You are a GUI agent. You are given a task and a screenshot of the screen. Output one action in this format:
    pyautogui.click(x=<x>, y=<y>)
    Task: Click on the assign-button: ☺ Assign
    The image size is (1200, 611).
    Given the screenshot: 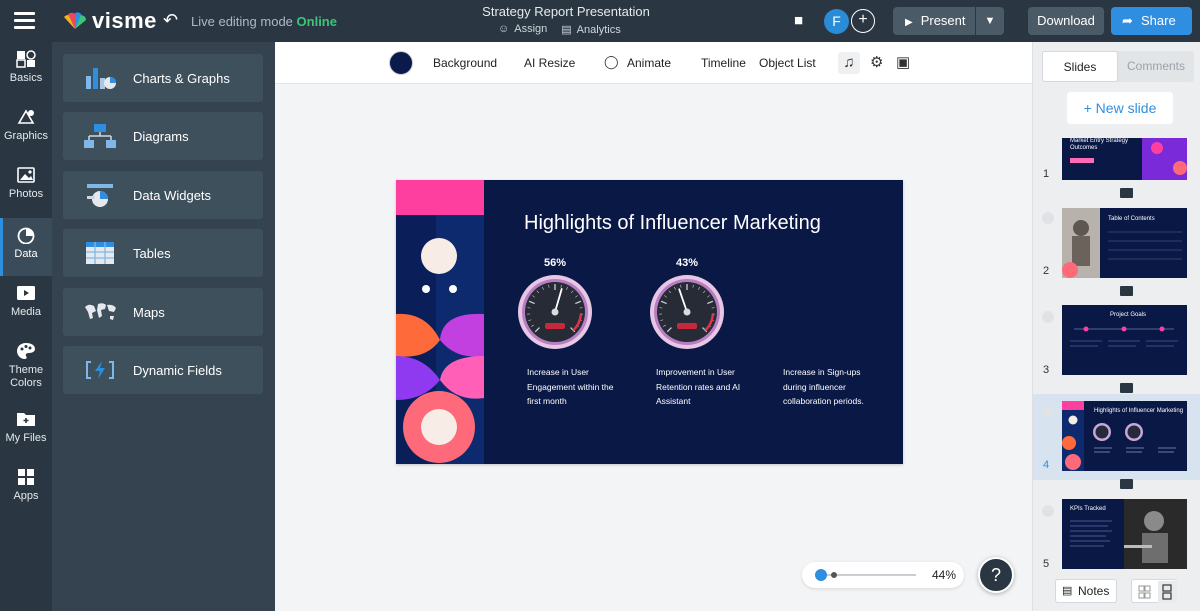 What is the action you would take?
    pyautogui.click(x=522, y=29)
    